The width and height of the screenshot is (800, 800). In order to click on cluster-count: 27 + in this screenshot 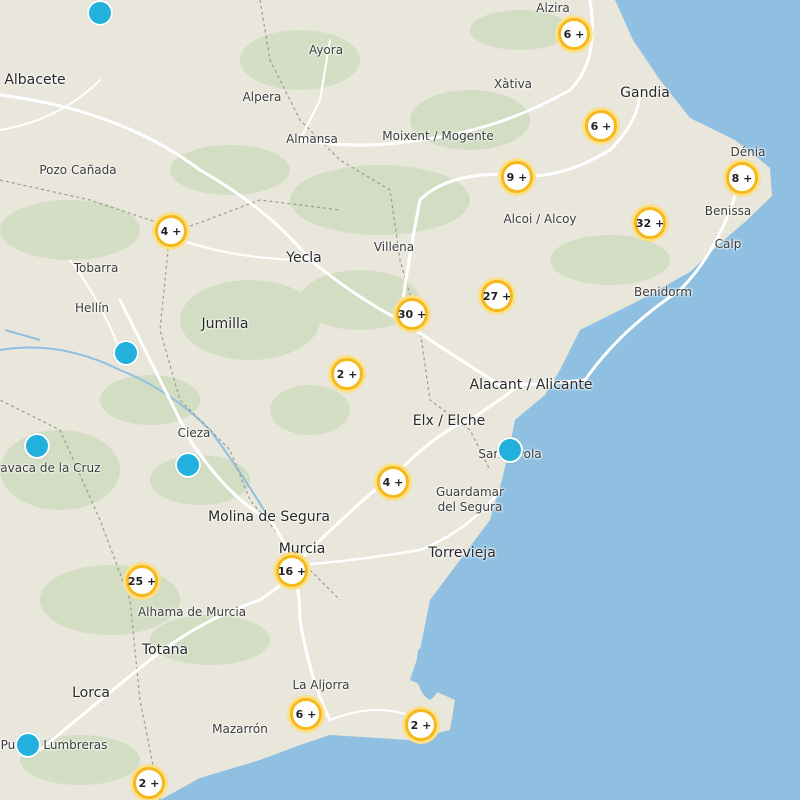, I will do `click(497, 296)`.